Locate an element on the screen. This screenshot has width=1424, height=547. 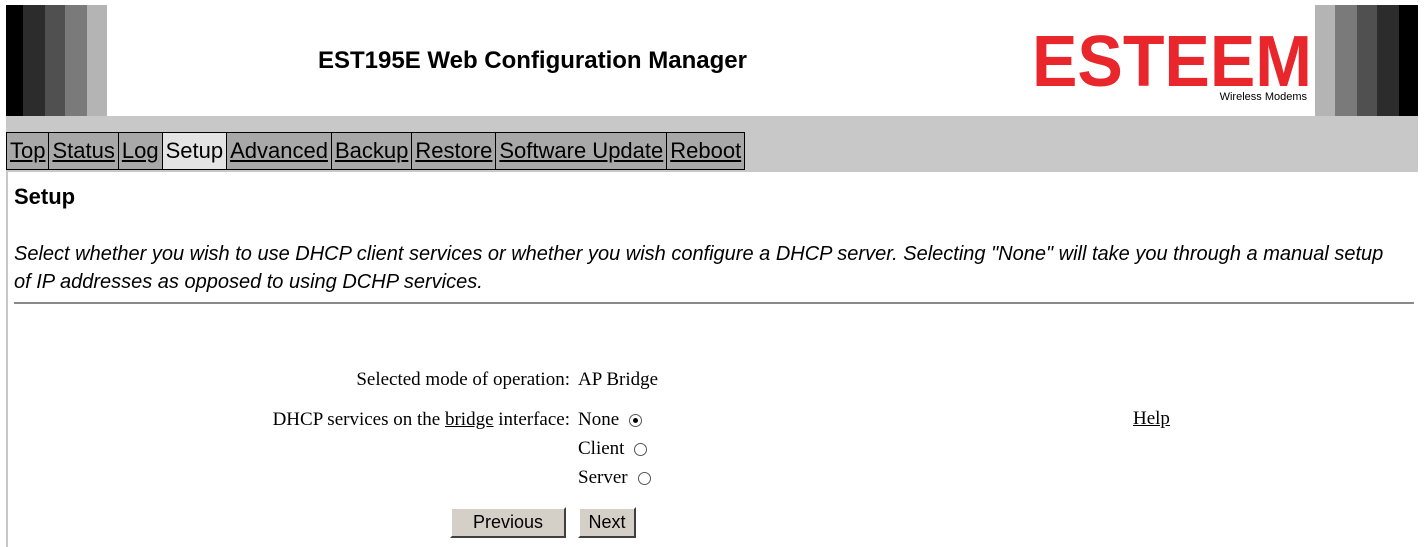
tab-log: Log is located at coordinates (140, 151).